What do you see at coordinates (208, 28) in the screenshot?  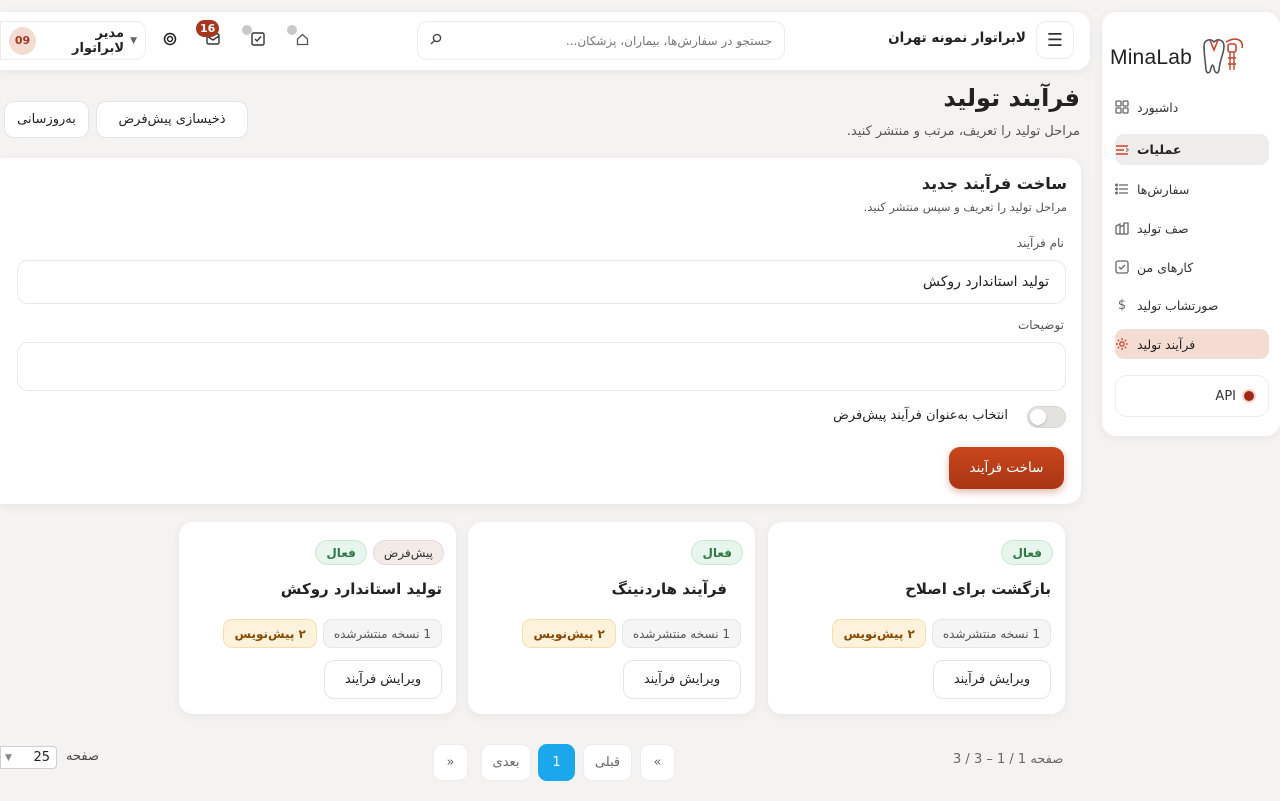 I see `notification-badge: 16` at bounding box center [208, 28].